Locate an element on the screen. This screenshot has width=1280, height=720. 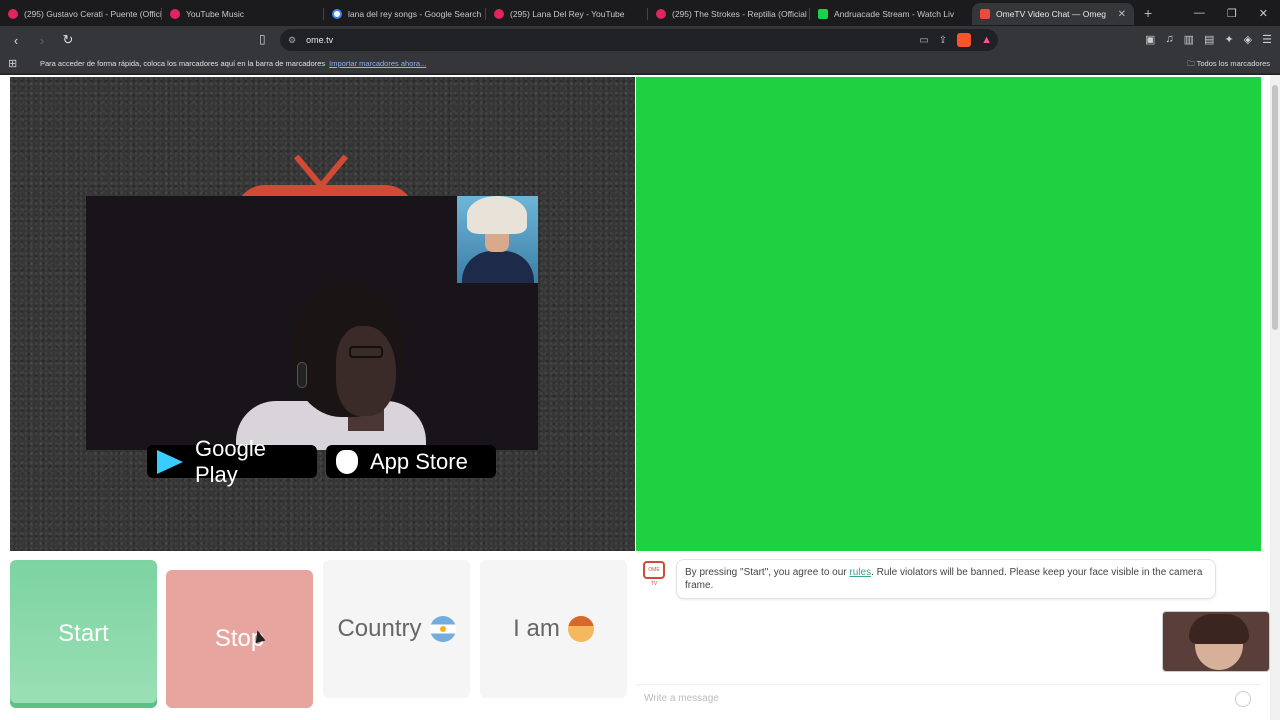
notice-text-before: By pressing "Start", you agree to our is located at coordinates (767, 572).